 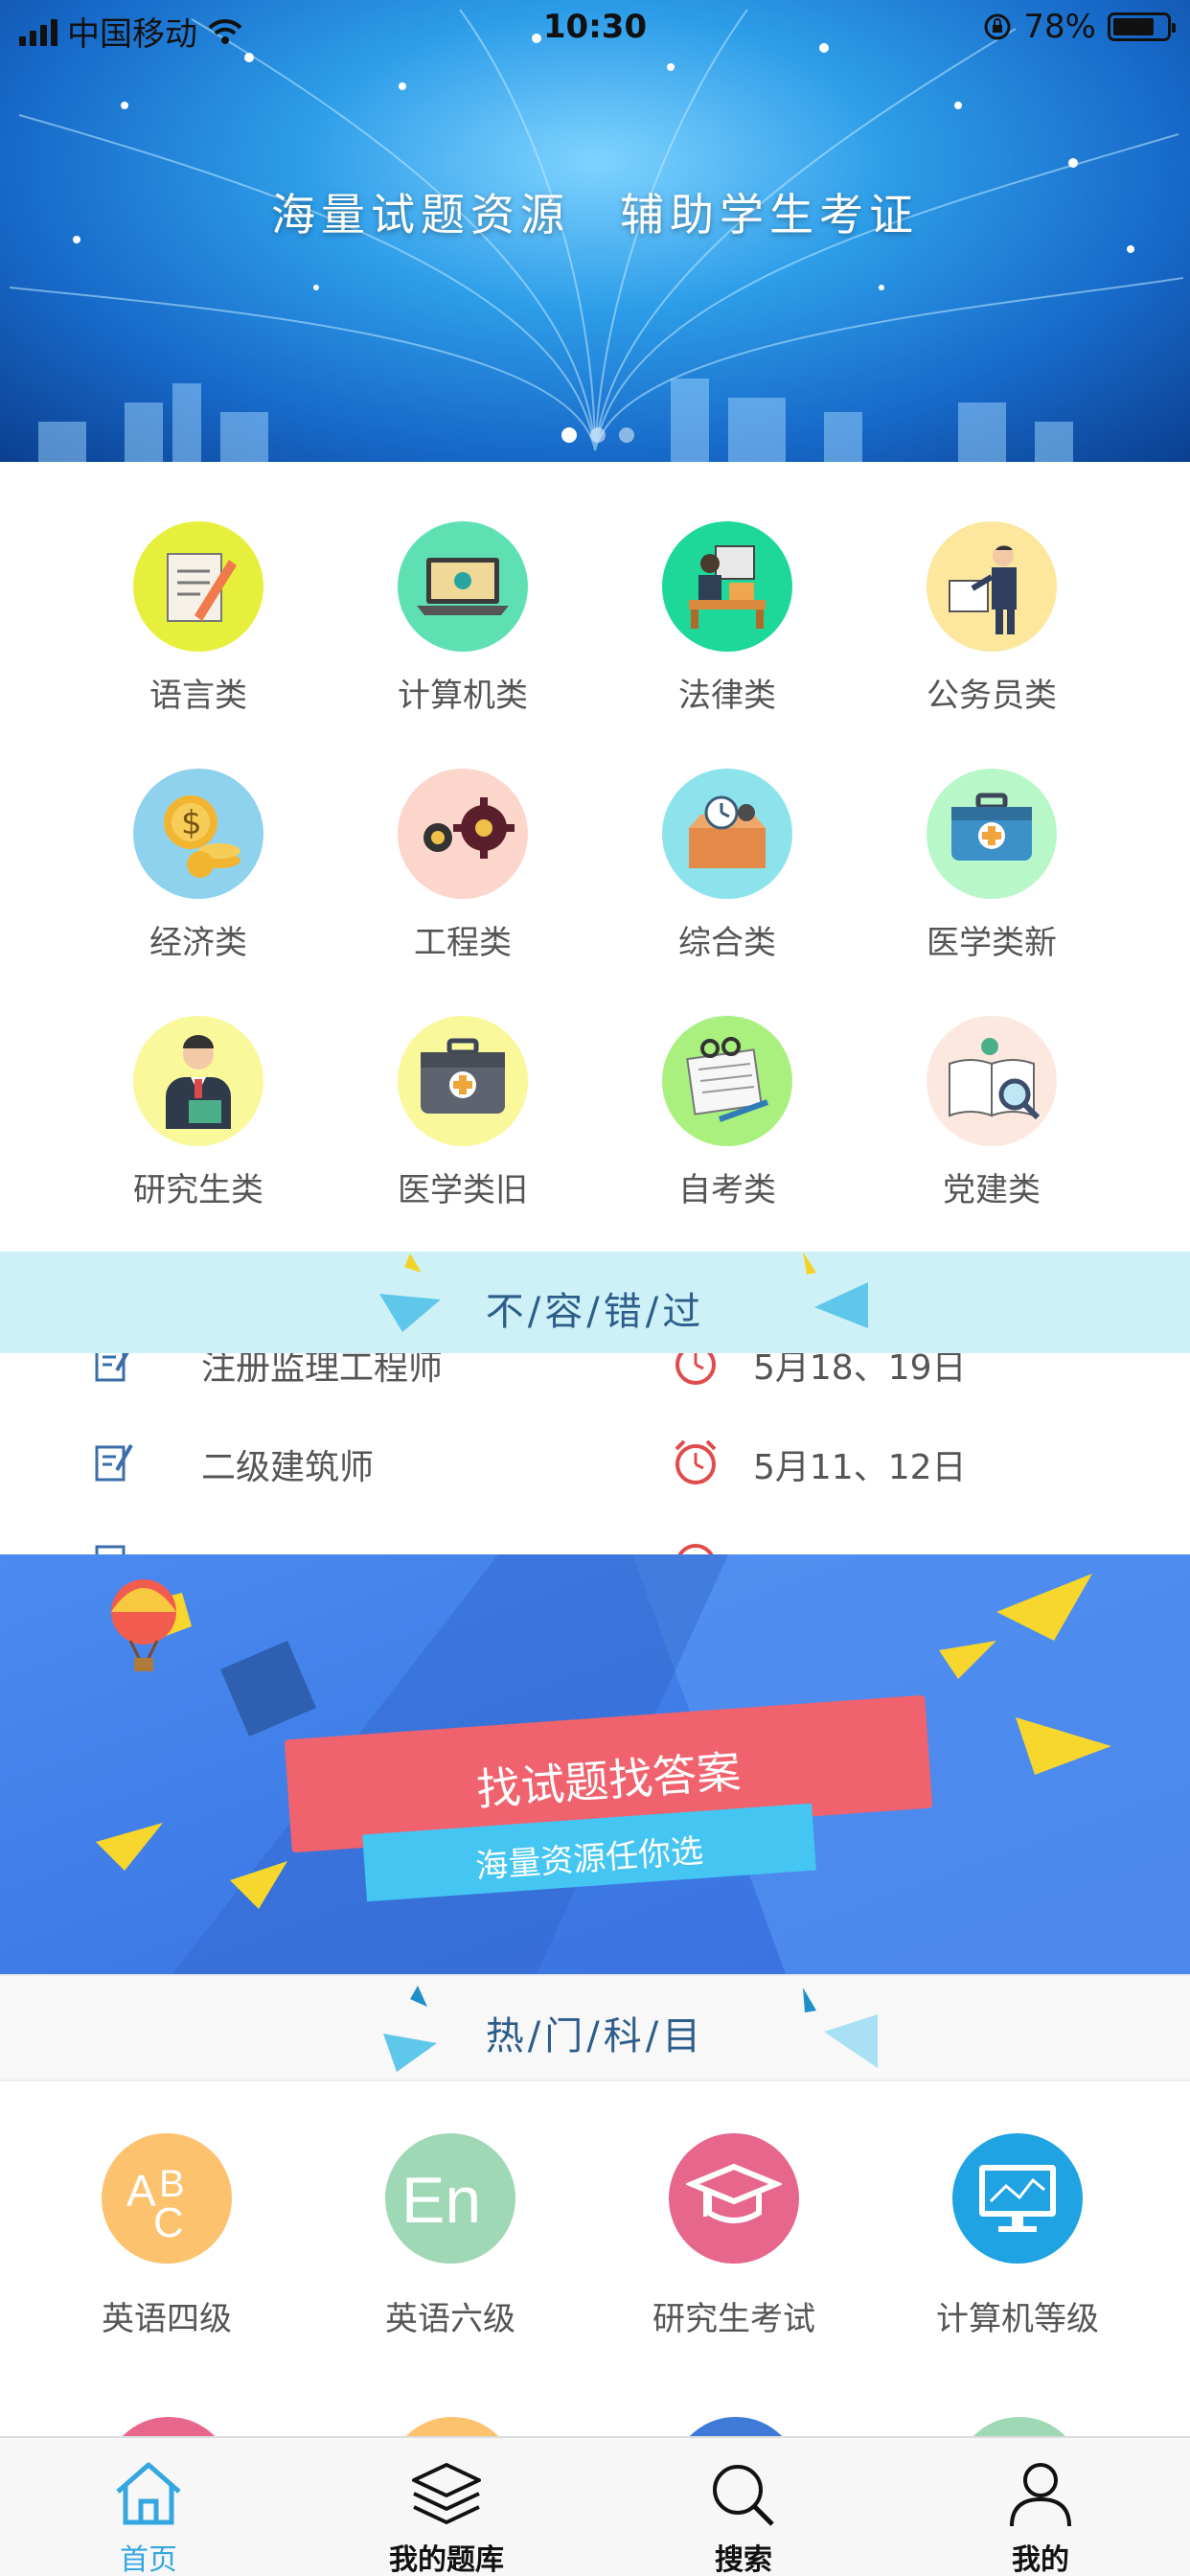 I want to click on category-label: 综合类, so click(x=727, y=943).